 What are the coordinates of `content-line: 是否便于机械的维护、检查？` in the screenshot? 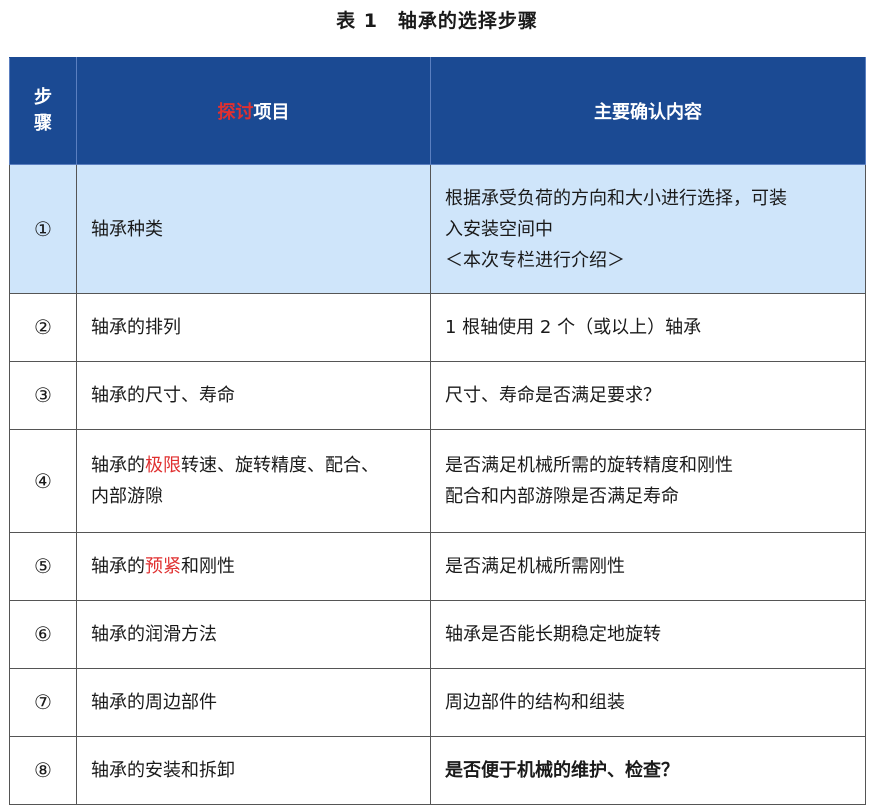 It's located at (562, 770).